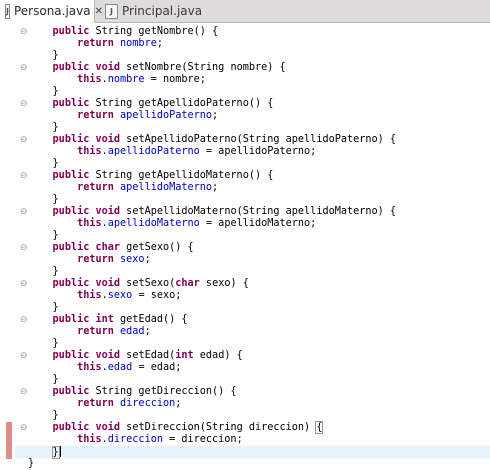  What do you see at coordinates (181, 103) in the screenshot?
I see `code-text: String getApellidoPaterno() {` at bounding box center [181, 103].